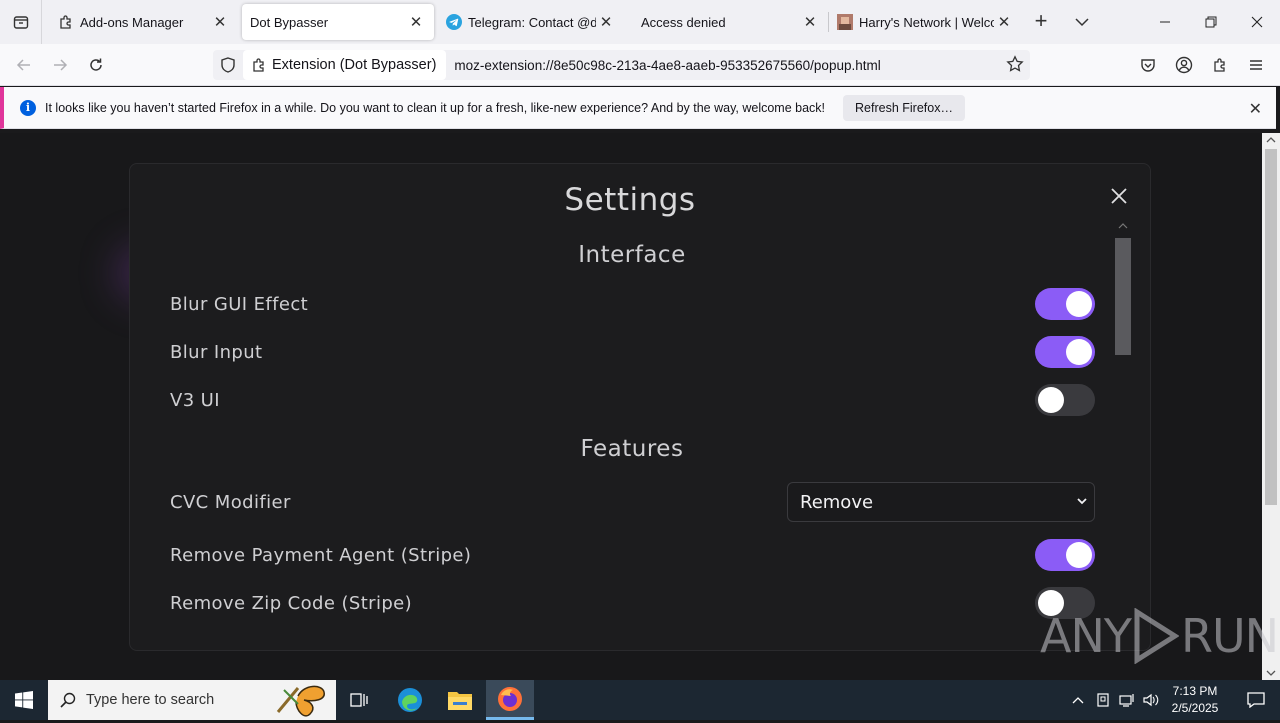 Image resolution: width=1280 pixels, height=723 pixels. I want to click on hamburger-menu-icon, so click(1256, 65).